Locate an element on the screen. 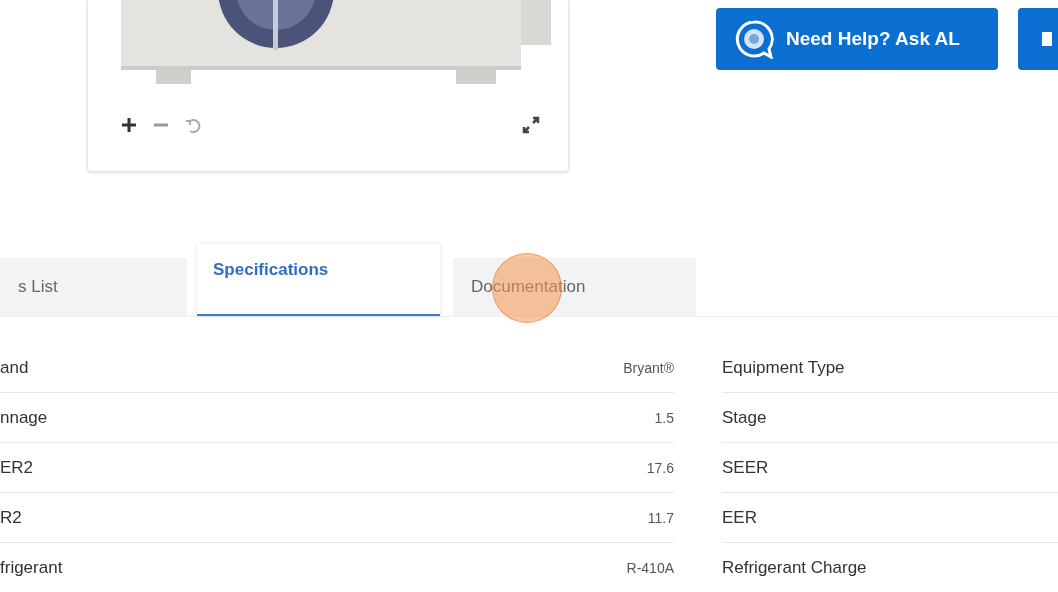 The width and height of the screenshot is (1058, 592). spec-label: ER2 is located at coordinates (17, 467).